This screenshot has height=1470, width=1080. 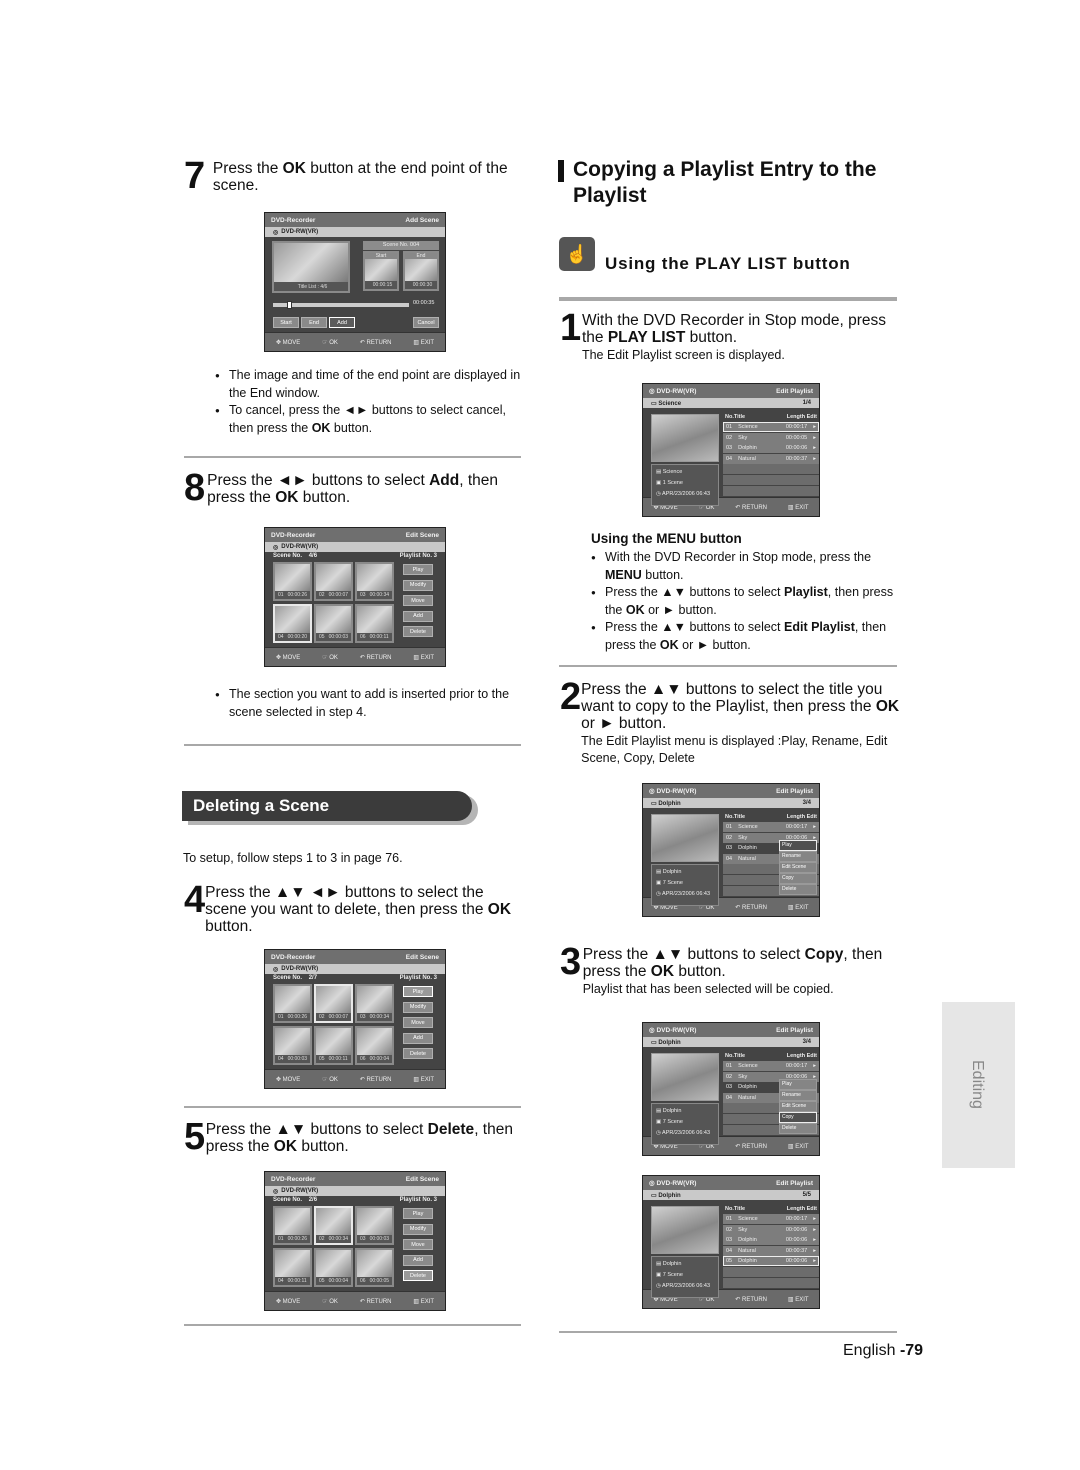 What do you see at coordinates (374, 1267) in the screenshot?
I see `scene-thumbnail: 06 00:00:05` at bounding box center [374, 1267].